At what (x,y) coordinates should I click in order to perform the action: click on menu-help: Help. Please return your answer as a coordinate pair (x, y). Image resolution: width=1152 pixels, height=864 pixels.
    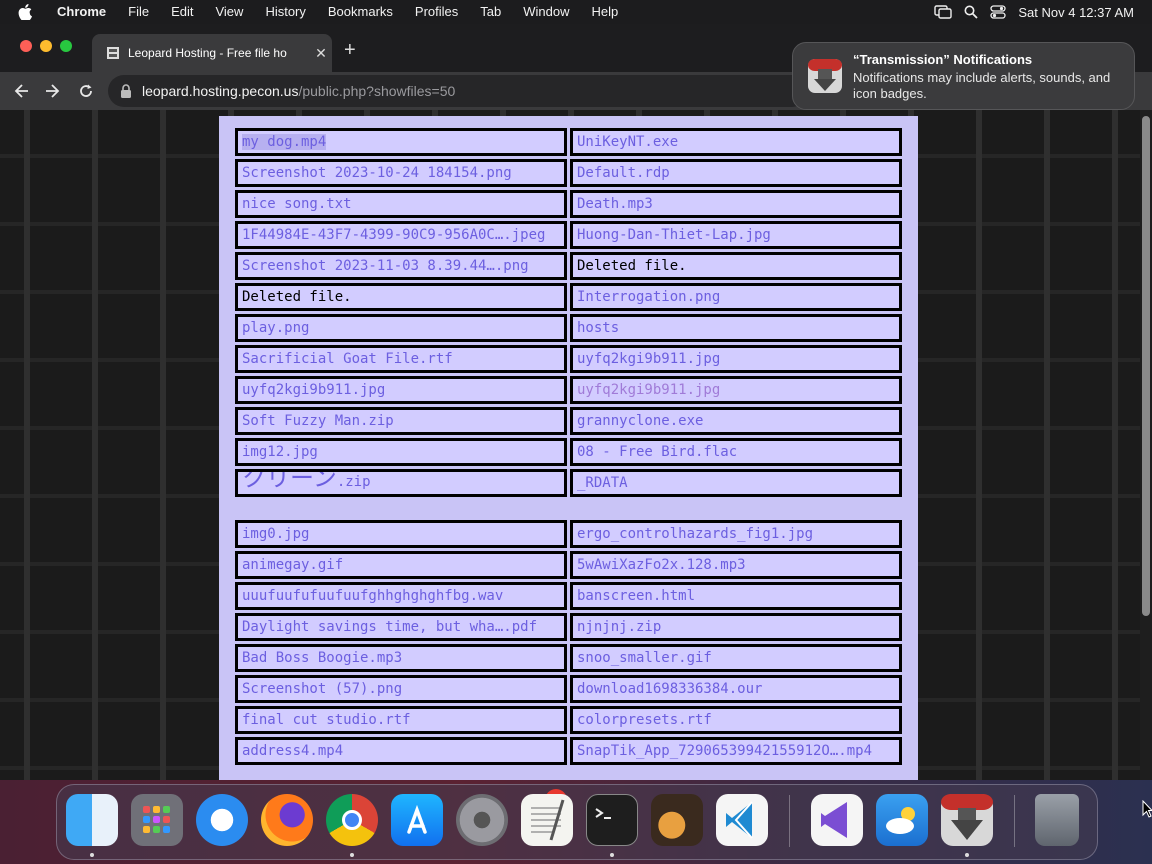
    Looking at the image, I should click on (605, 12).